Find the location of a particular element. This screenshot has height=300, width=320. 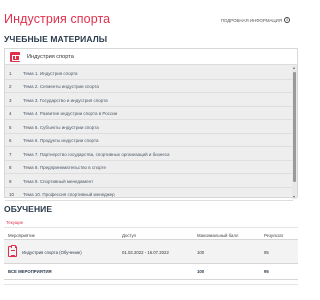

scroll-down-arrow-icon is located at coordinates (293, 197).